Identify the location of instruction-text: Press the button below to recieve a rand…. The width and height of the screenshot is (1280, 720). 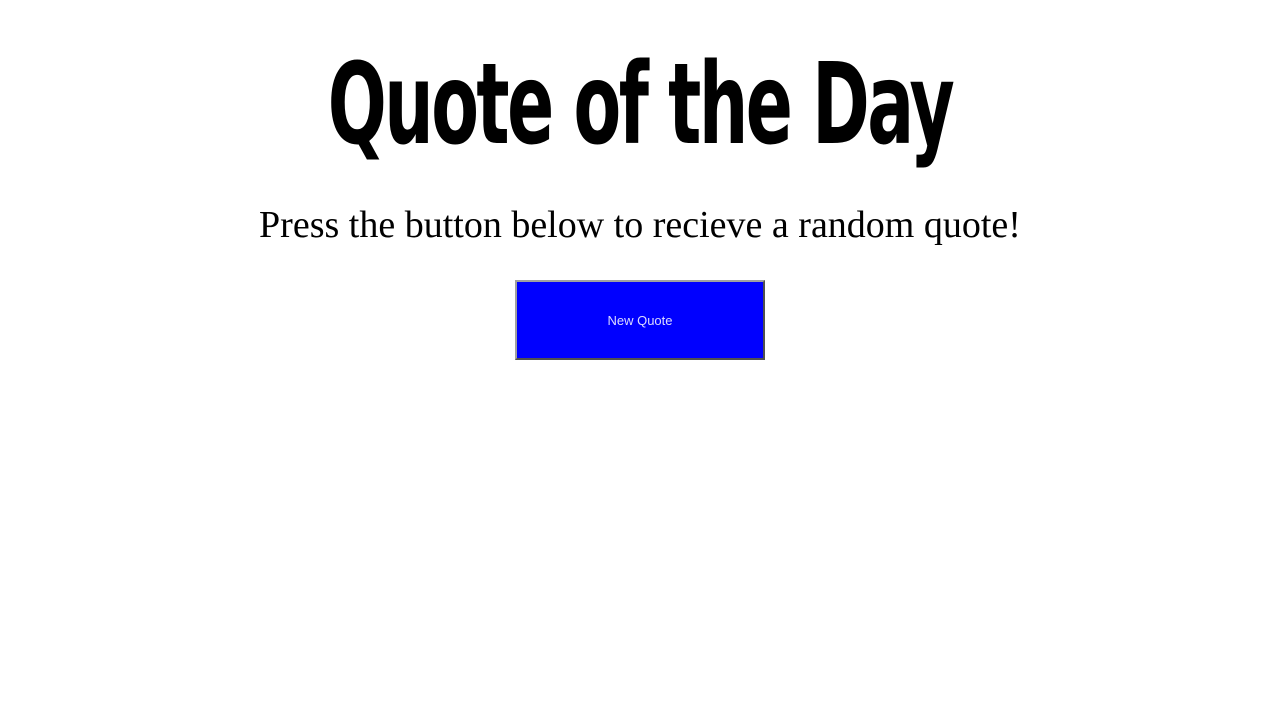
(640, 225).